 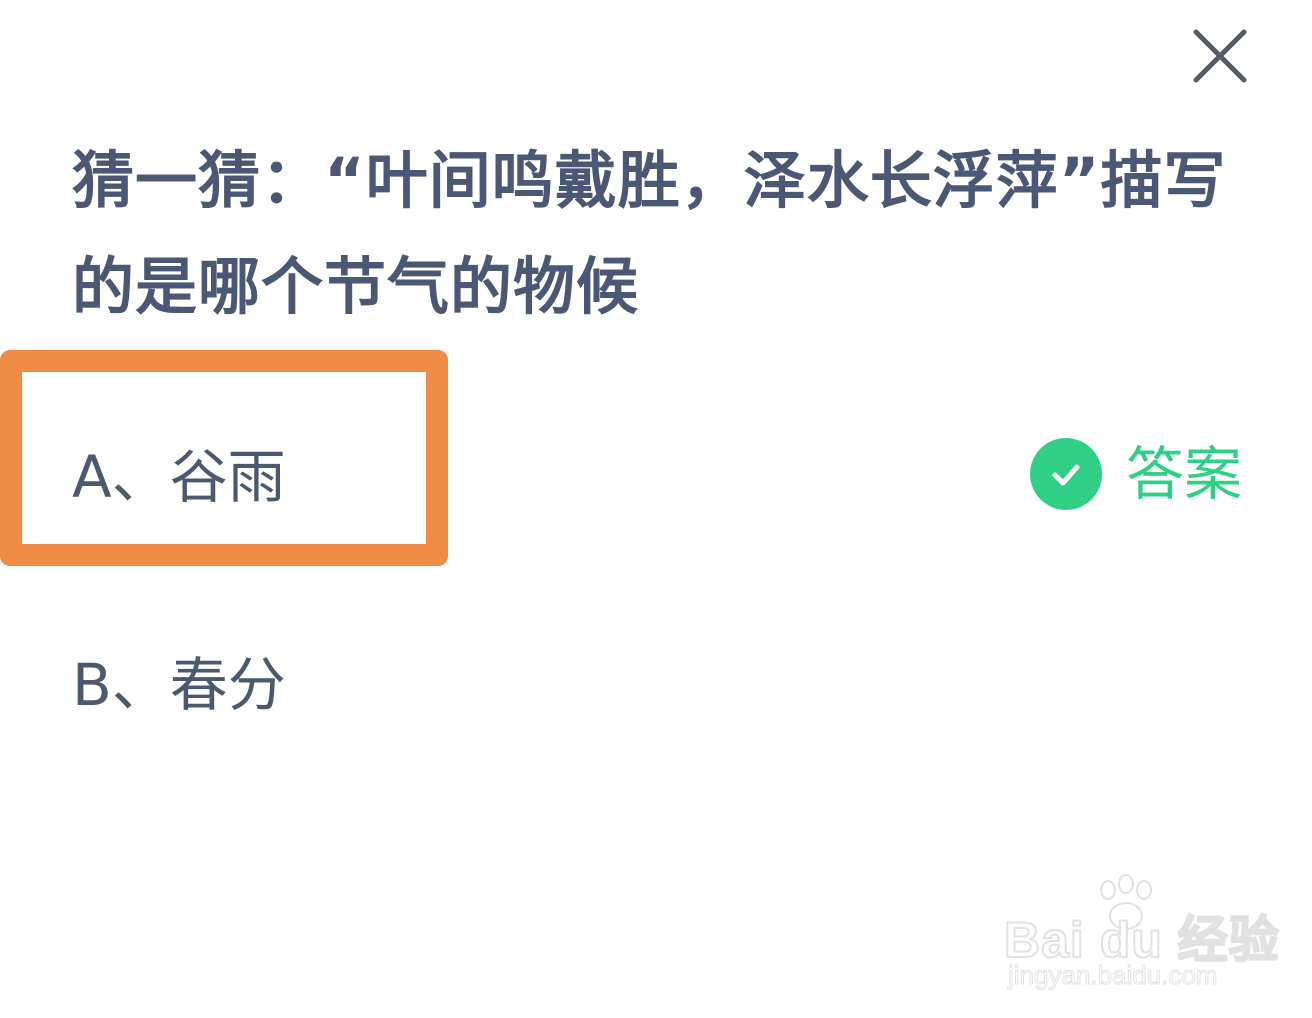 What do you see at coordinates (1184, 474) in the screenshot?
I see `answer-label: 答案` at bounding box center [1184, 474].